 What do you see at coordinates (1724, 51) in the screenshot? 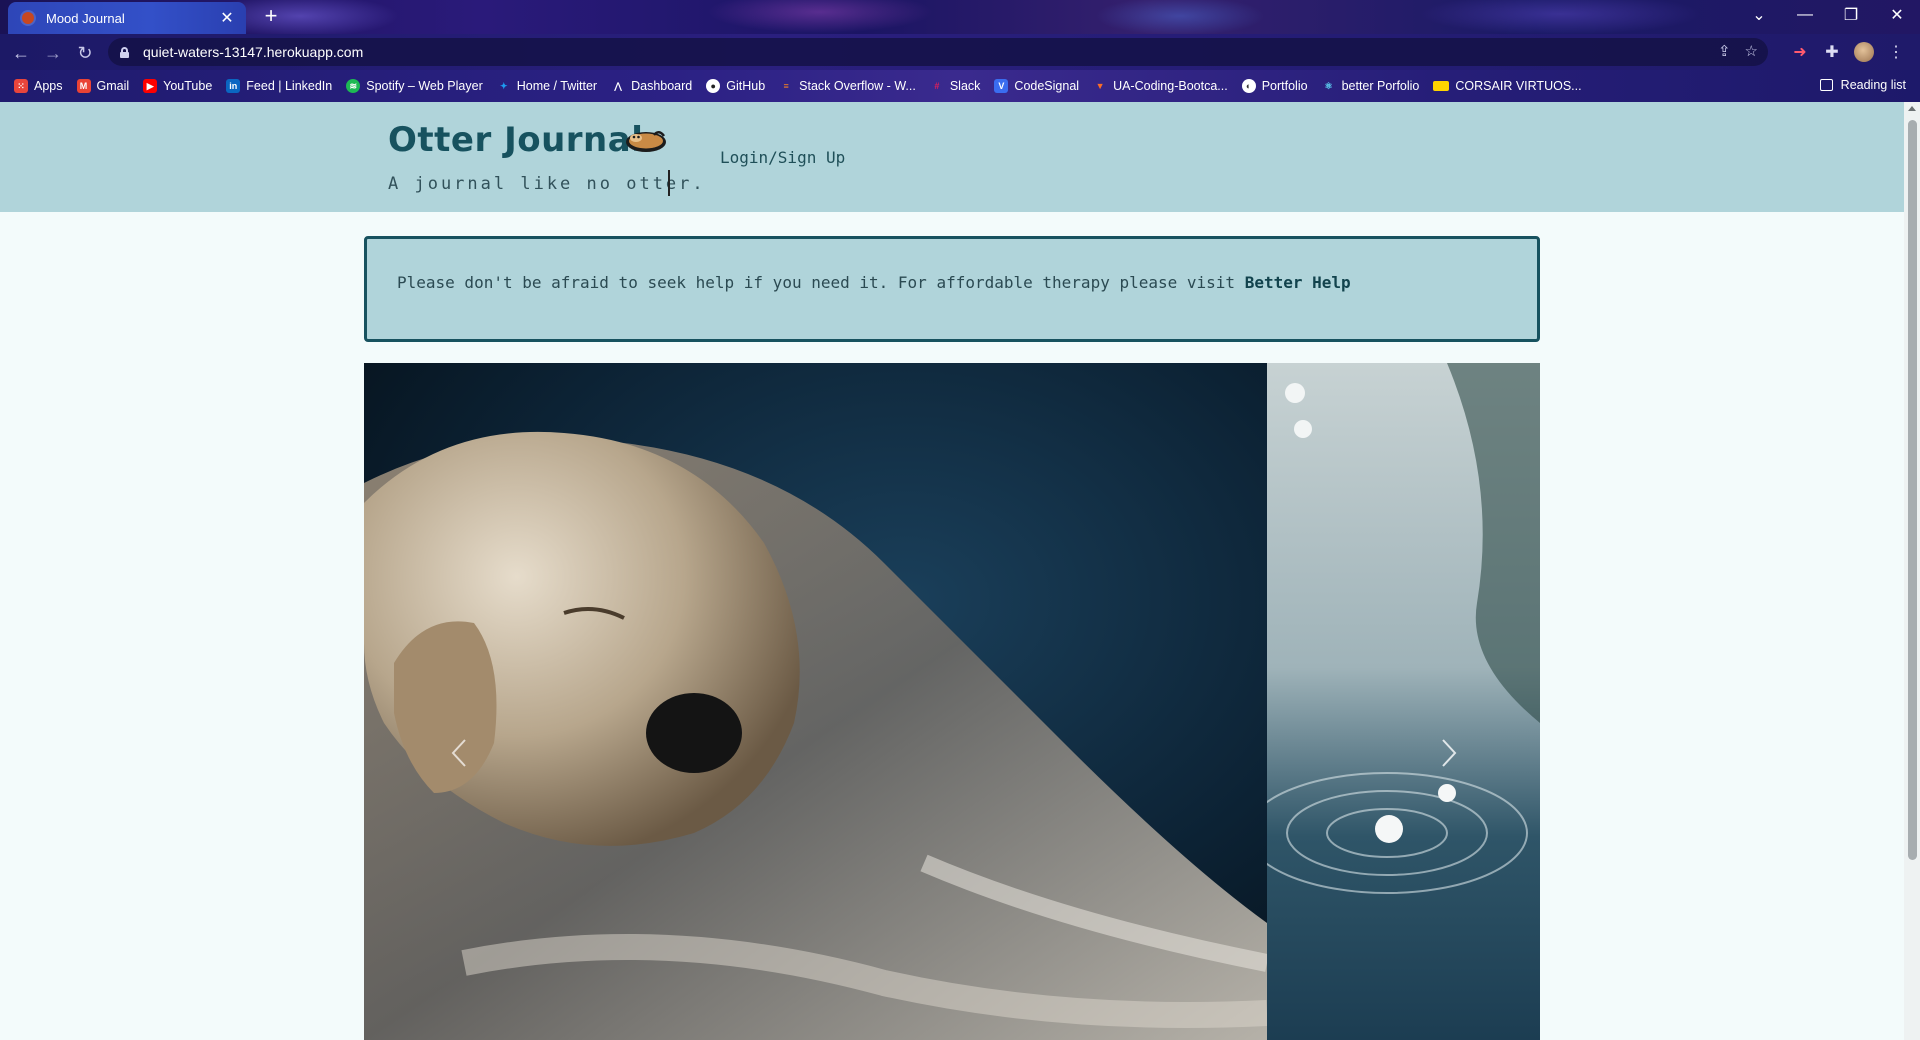
I see `share-icon: ⇪` at bounding box center [1724, 51].